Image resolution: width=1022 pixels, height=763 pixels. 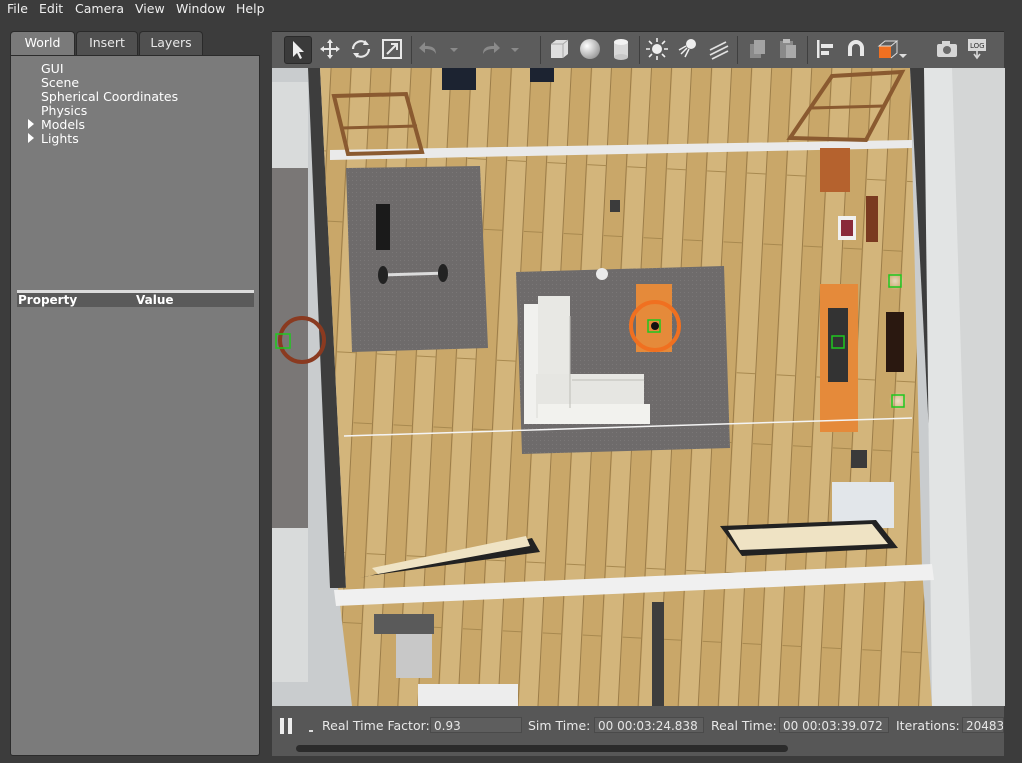 I want to click on real-time-label: Real Time:, so click(x=744, y=725).